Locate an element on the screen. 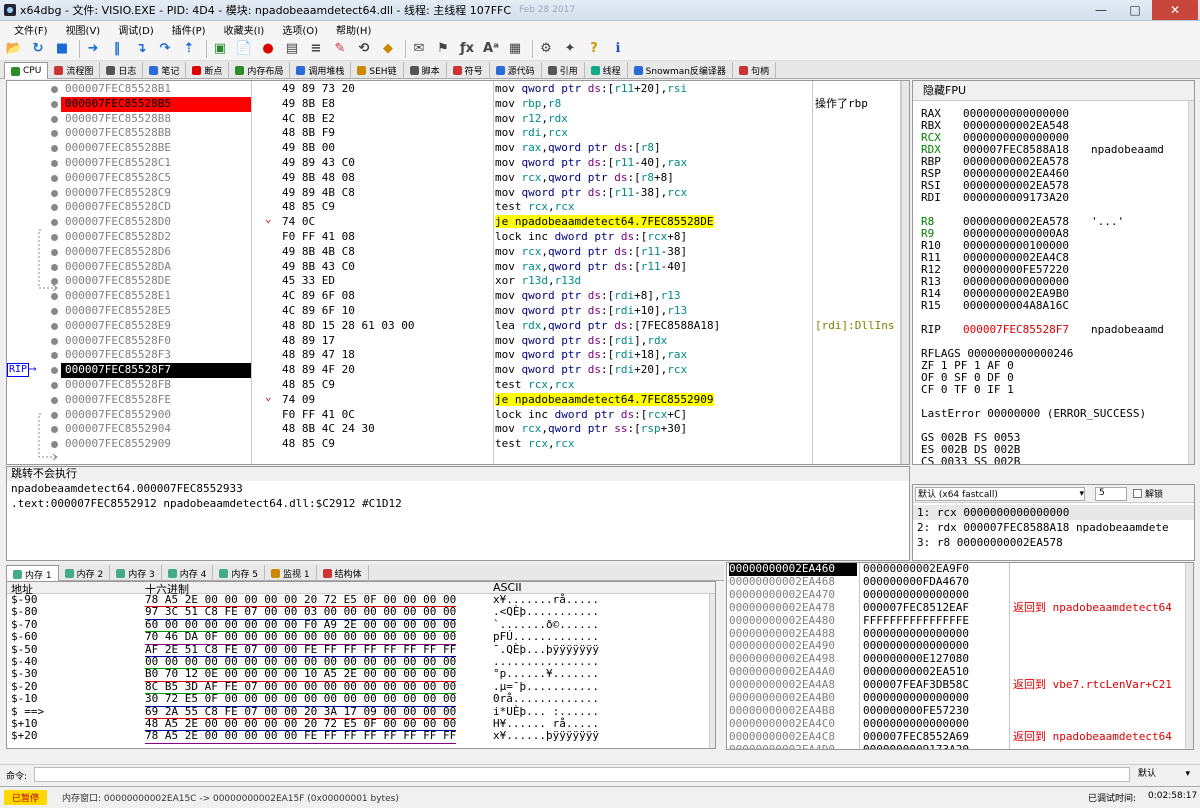 The width and height of the screenshot is (1200, 808). function-icon: ƒx is located at coordinates (467, 49).